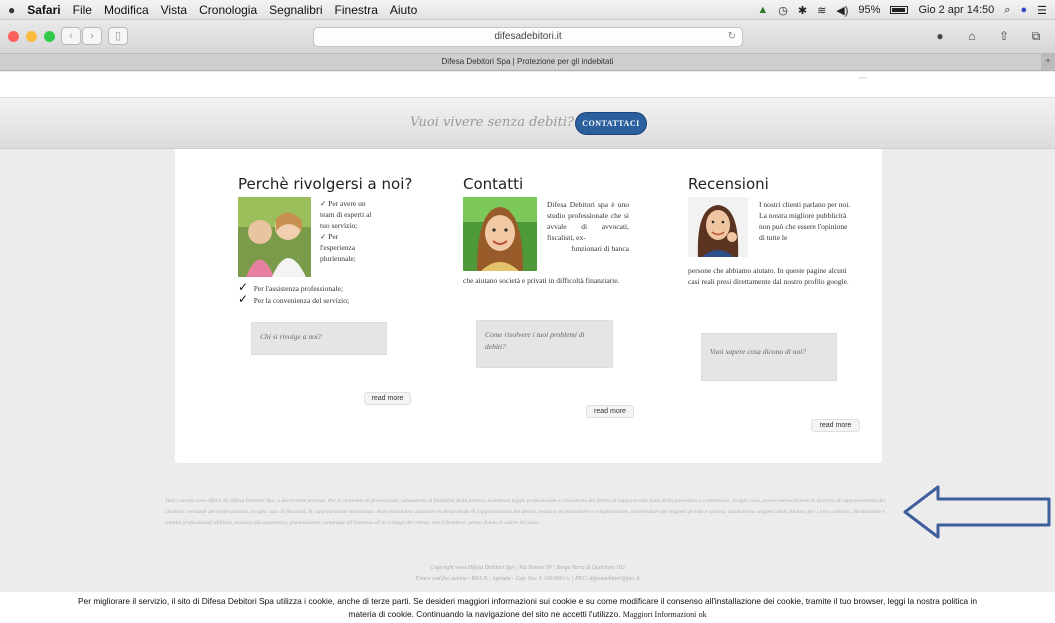 This screenshot has height=623, width=1055. I want to click on battery-icon, so click(899, 10).